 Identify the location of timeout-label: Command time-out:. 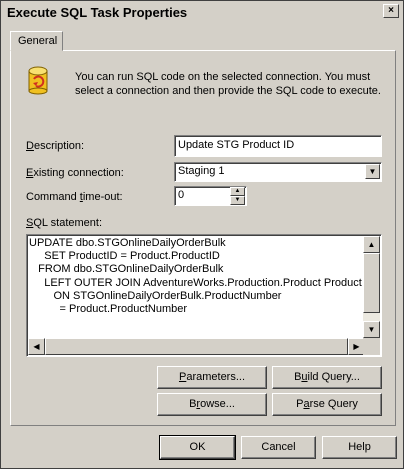
(74, 197).